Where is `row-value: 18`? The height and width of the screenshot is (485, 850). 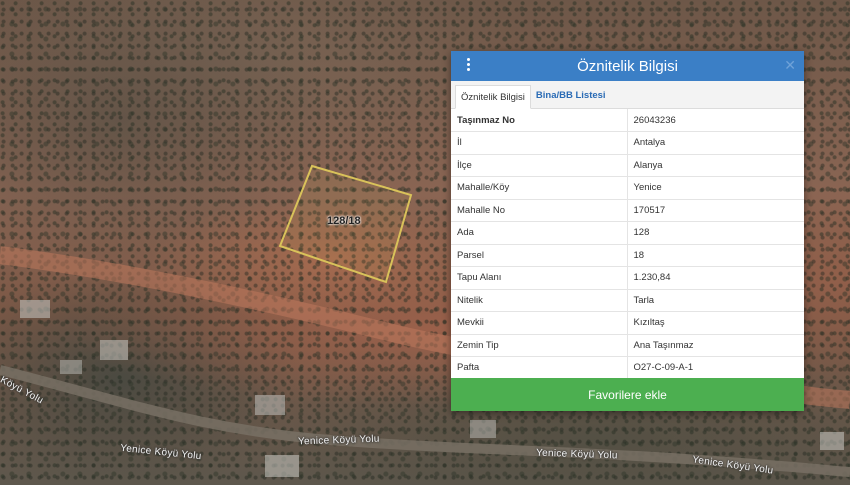 row-value: 18 is located at coordinates (715, 255).